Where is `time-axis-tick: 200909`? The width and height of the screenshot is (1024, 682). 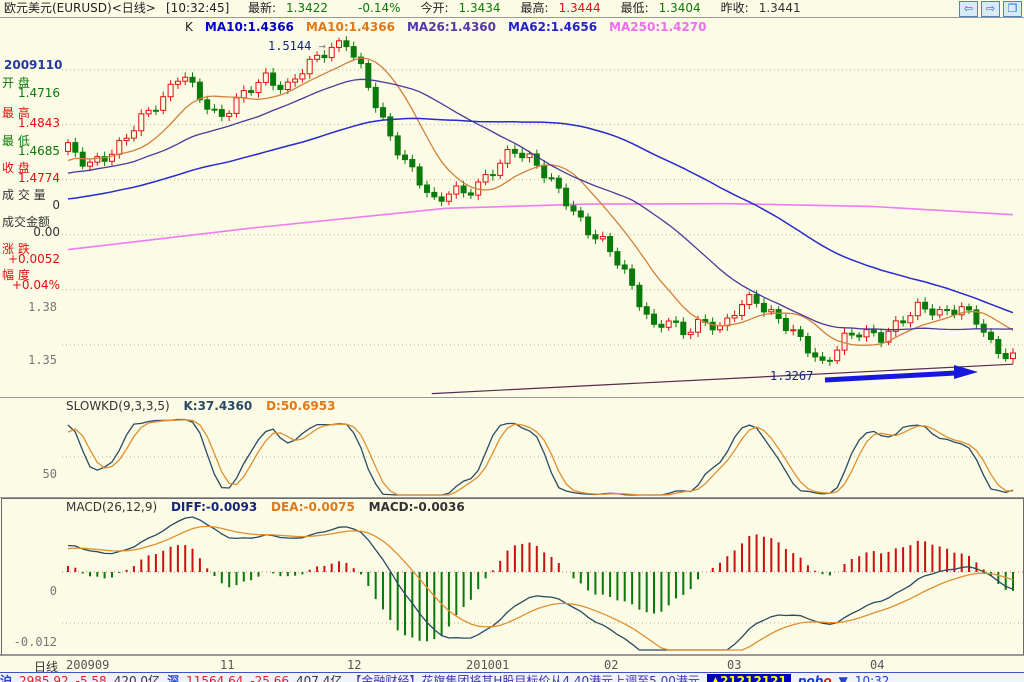 time-axis-tick: 200909 is located at coordinates (88, 665).